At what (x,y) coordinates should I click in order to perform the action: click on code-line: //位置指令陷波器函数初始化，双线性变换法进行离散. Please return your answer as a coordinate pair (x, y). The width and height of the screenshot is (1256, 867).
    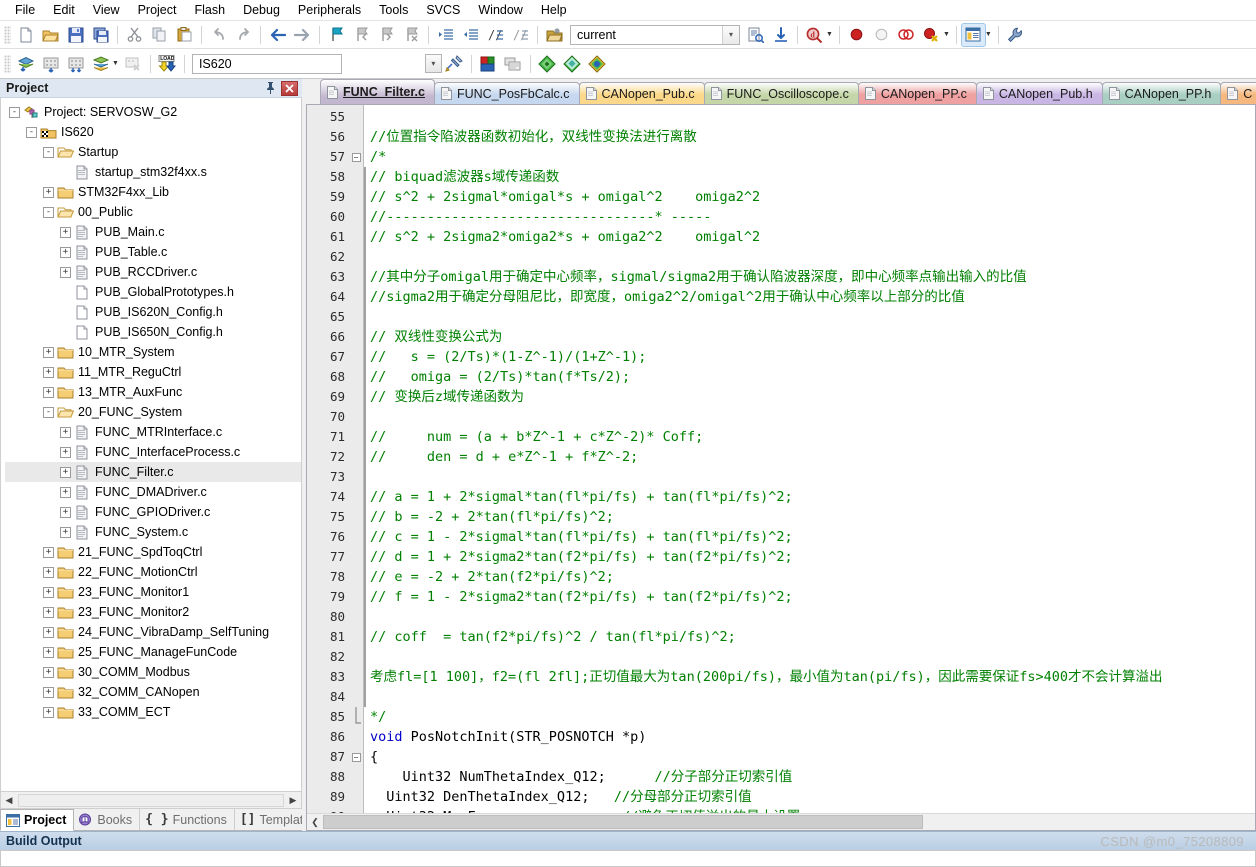
    Looking at the image, I should click on (809, 137).